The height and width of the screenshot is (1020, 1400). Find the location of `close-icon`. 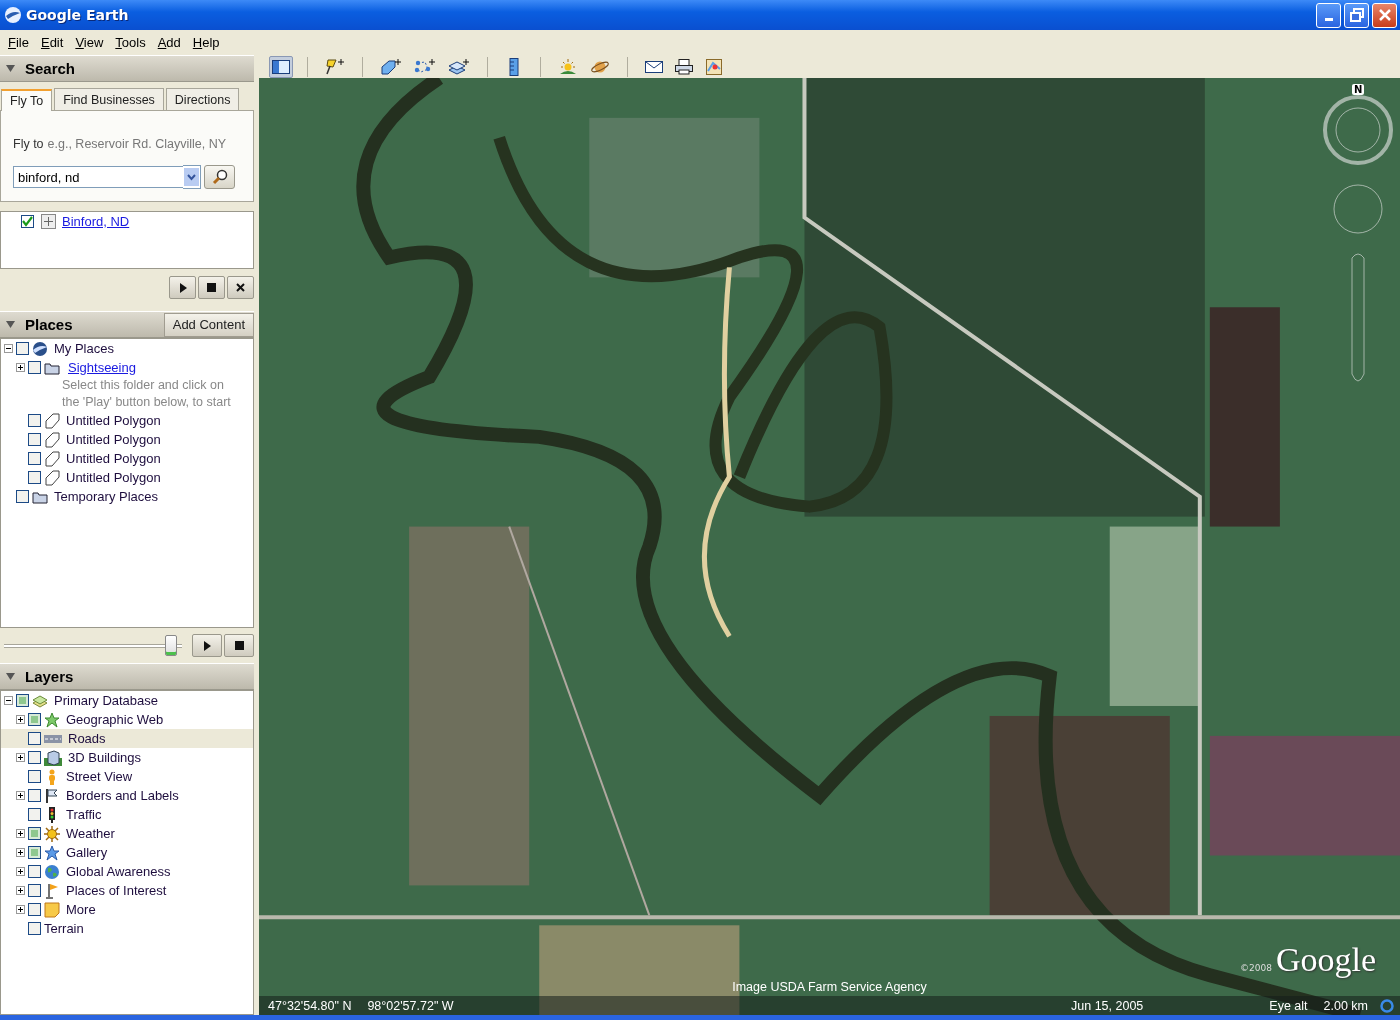

close-icon is located at coordinates (1384, 15).